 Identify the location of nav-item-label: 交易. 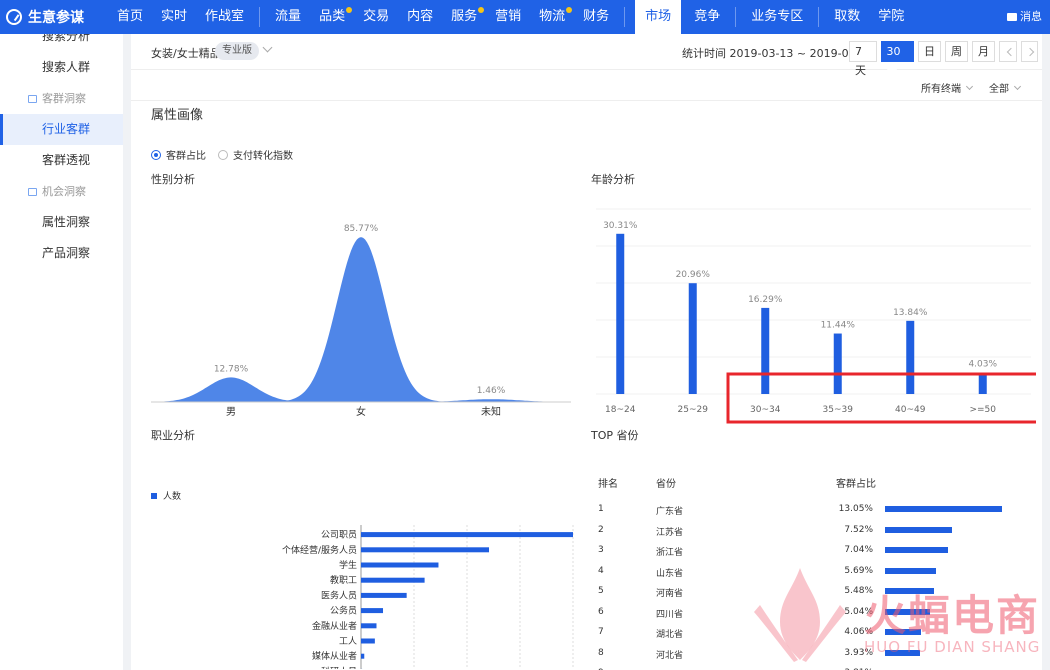
(376, 16).